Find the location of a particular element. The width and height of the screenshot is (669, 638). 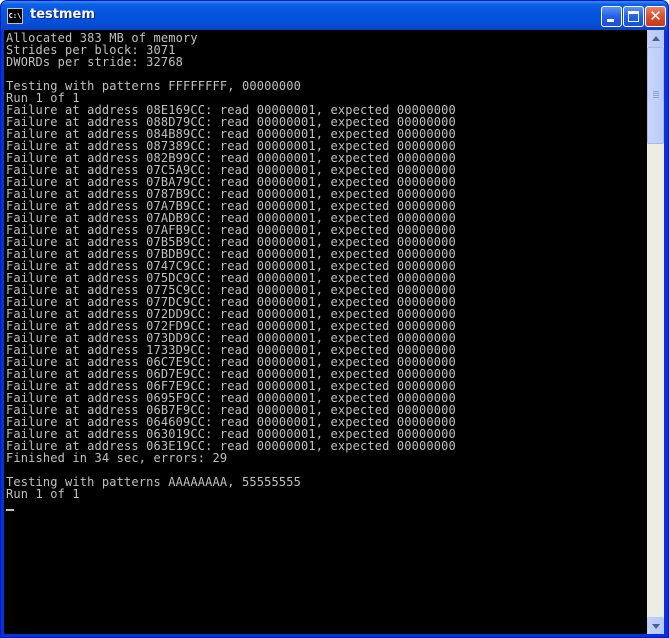

vertical-scrollbar is located at coordinates (655, 332).